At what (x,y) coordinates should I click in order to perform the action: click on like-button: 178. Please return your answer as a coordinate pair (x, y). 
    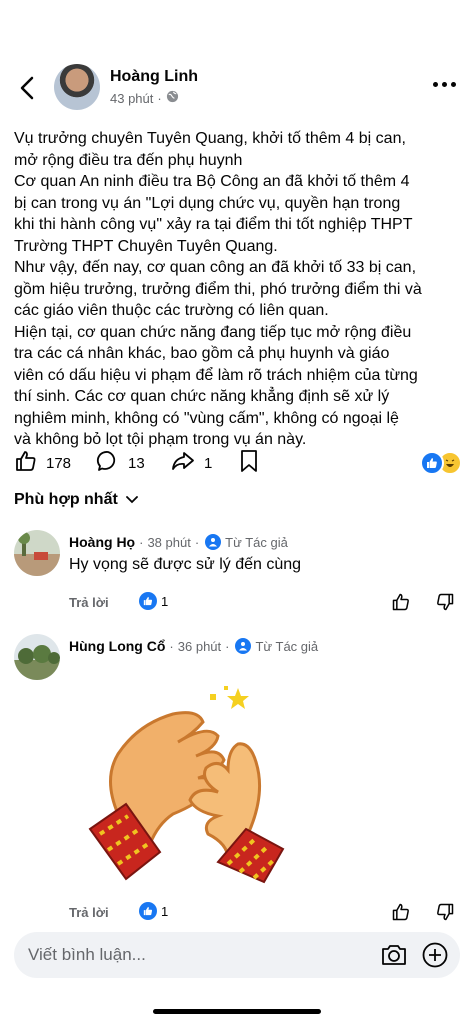
    Looking at the image, I should click on (42, 463).